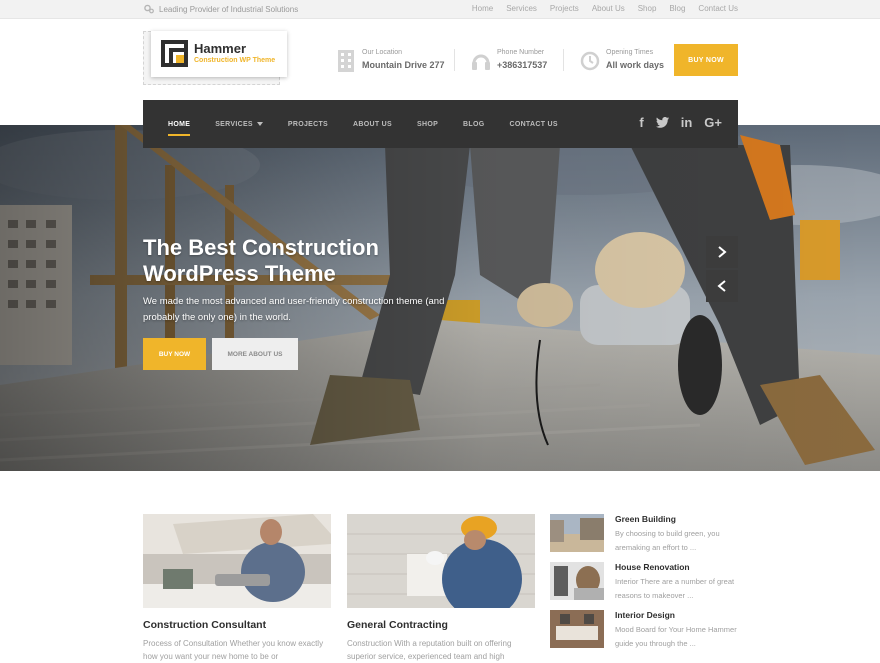 The height and width of the screenshot is (663, 880). Describe the element at coordinates (630, 52) in the screenshot. I see `hours-label: Opening Times` at that location.